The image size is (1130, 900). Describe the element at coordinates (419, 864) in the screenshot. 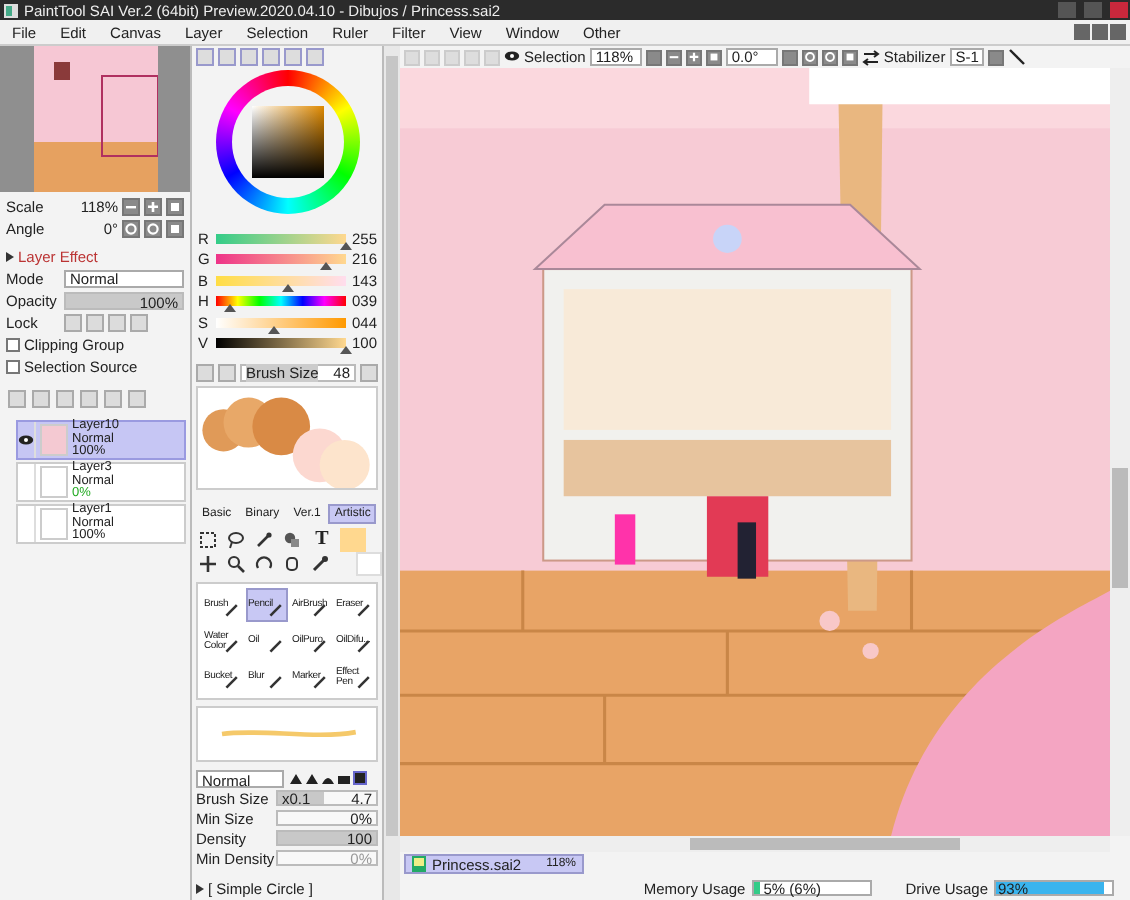

I see `file-icon` at that location.